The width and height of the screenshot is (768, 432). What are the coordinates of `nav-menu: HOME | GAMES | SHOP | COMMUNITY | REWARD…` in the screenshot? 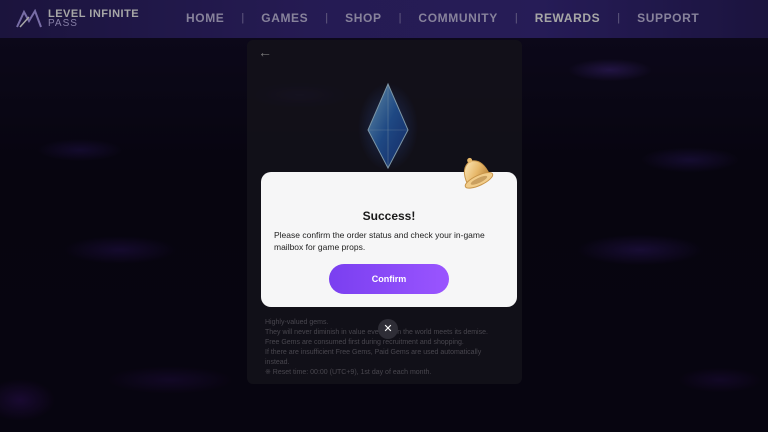 It's located at (442, 18).